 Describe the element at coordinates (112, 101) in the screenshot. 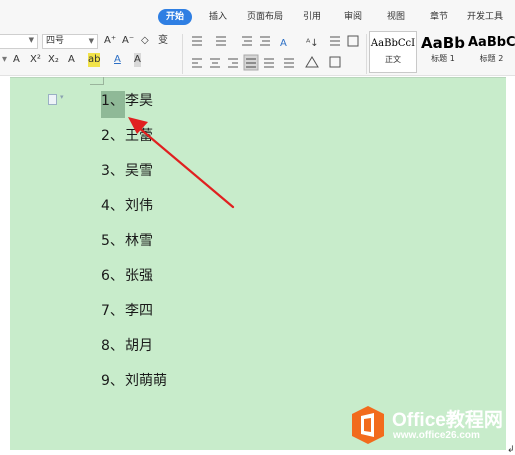

I see `list-number: 1、` at that location.